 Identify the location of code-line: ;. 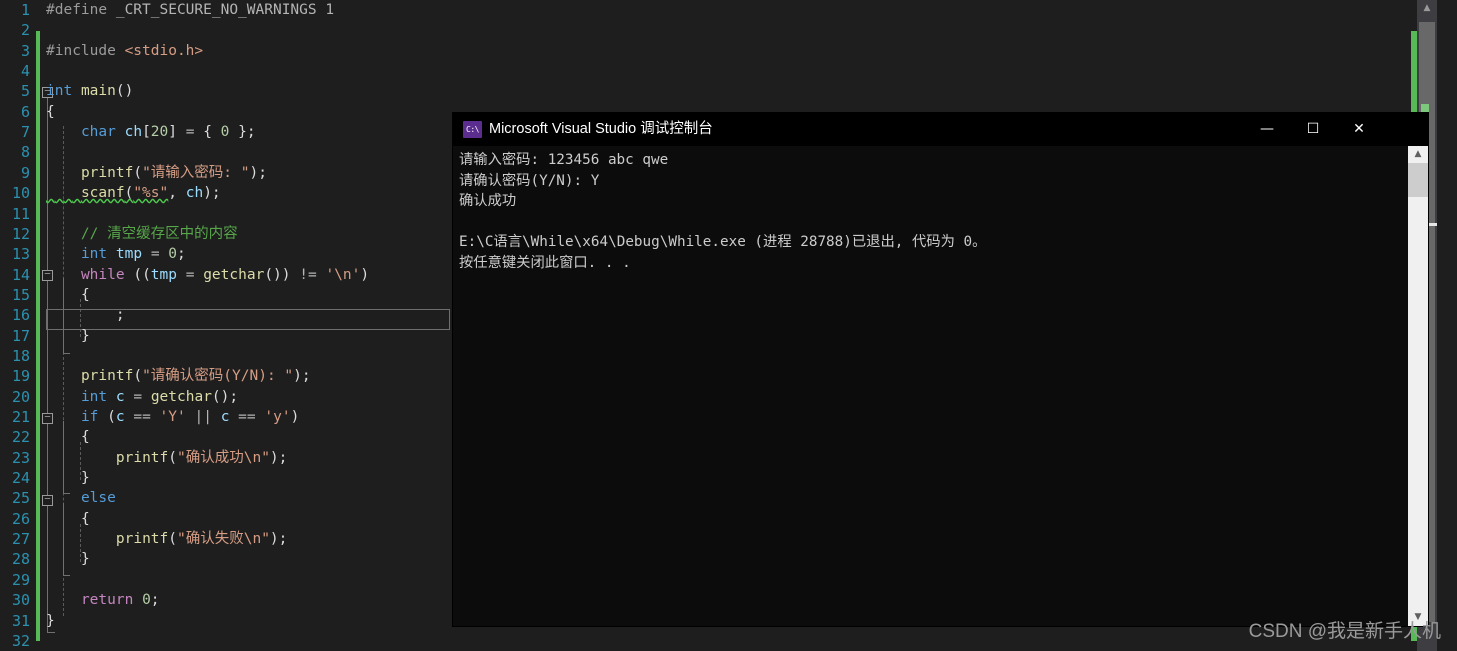
(85, 315).